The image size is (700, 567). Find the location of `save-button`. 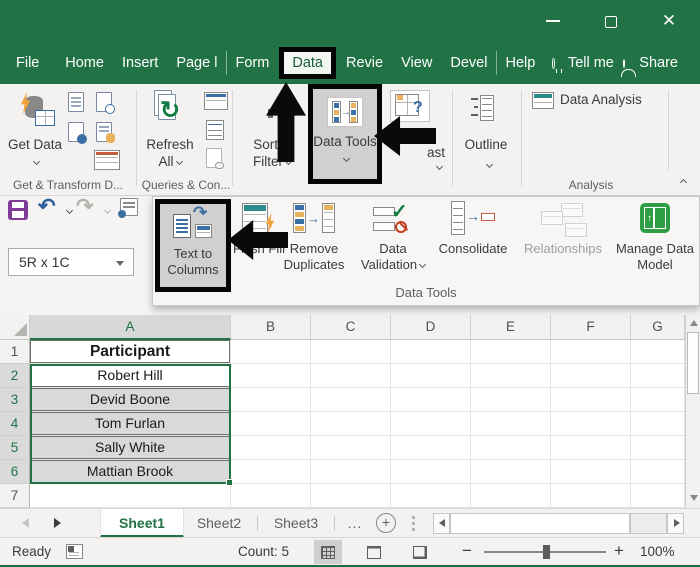

save-button is located at coordinates (18, 210).